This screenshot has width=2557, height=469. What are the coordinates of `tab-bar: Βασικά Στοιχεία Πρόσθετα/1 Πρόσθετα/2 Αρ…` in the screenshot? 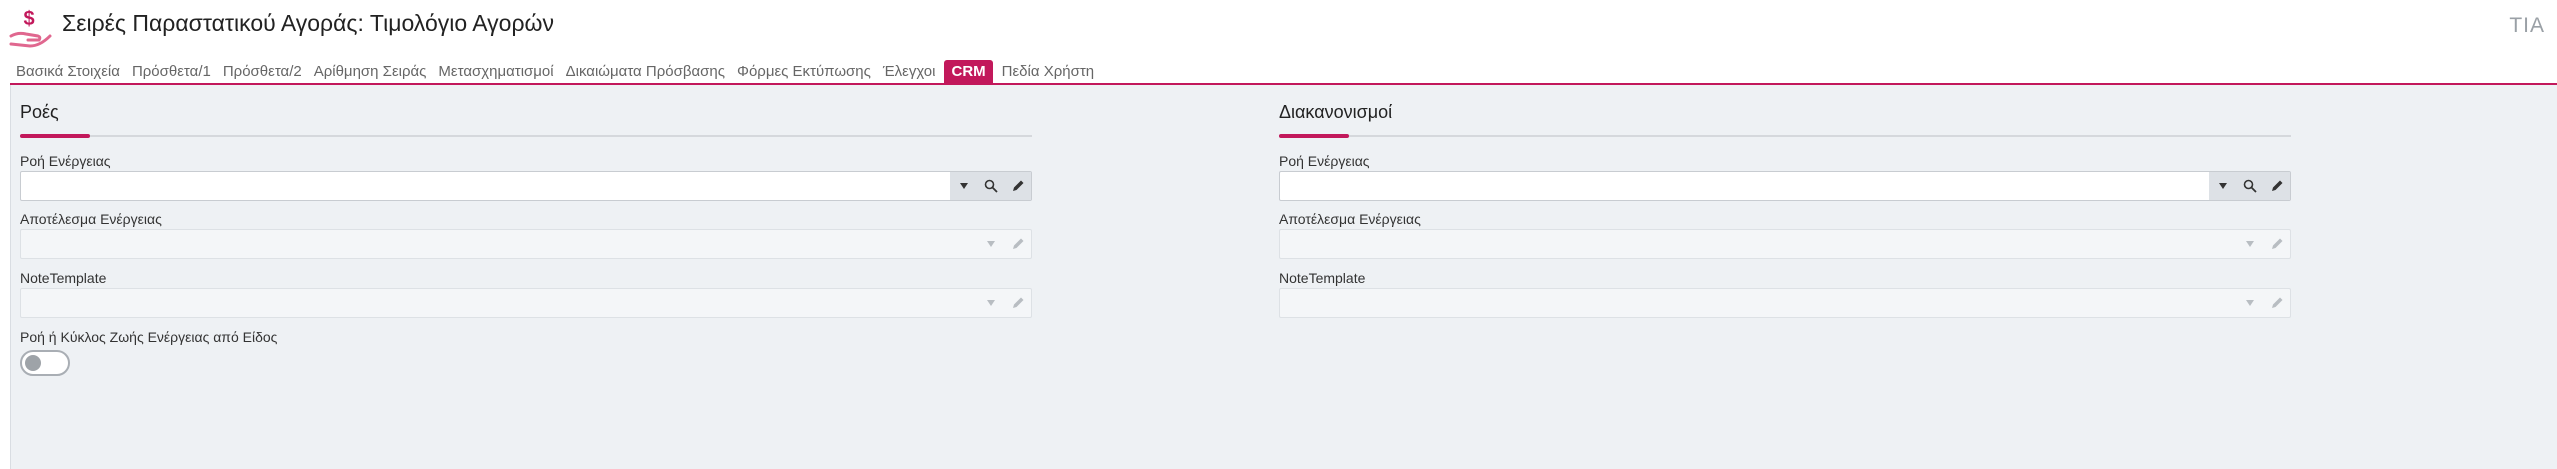 It's located at (555, 72).